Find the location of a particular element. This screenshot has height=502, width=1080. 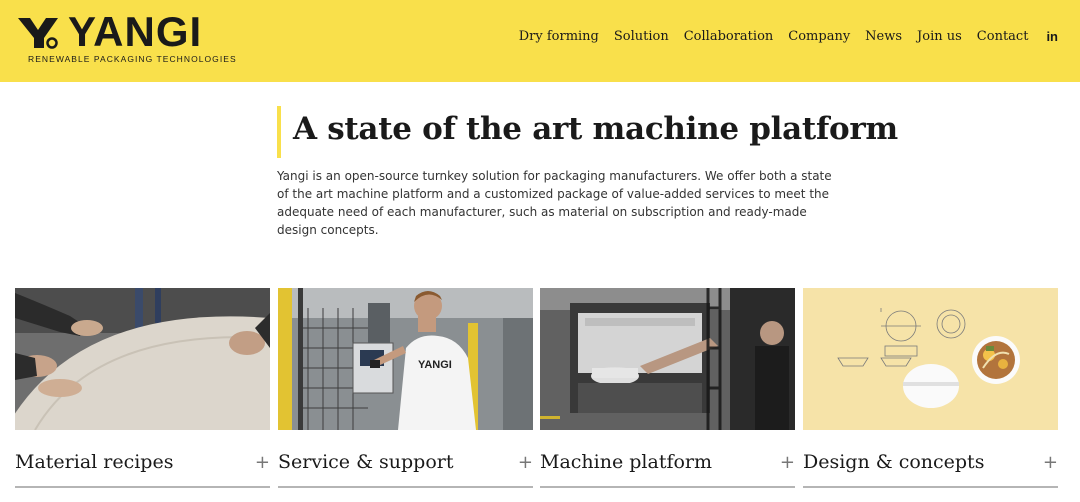

card-title: Design & concepts is located at coordinates (894, 462).